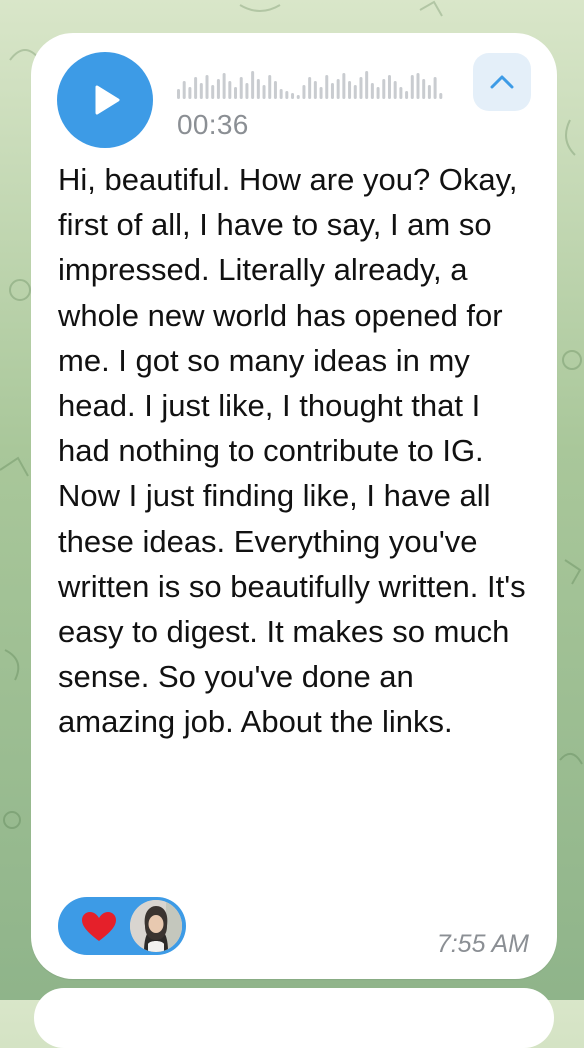 The height and width of the screenshot is (1048, 584). What do you see at coordinates (122, 926) in the screenshot?
I see `reaction-badge` at bounding box center [122, 926].